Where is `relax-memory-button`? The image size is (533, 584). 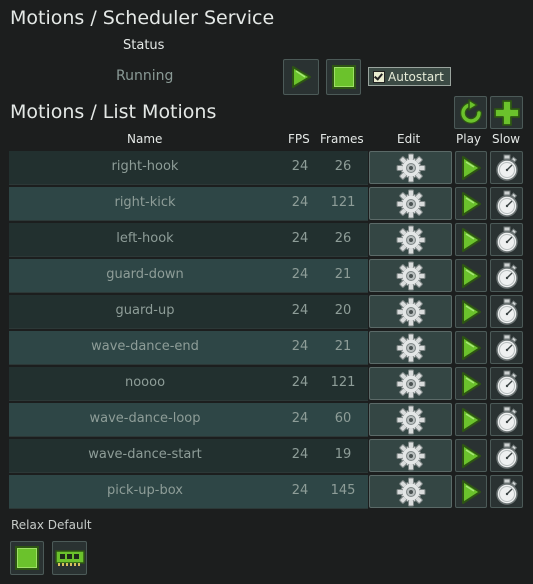
relax-memory-button is located at coordinates (69, 558).